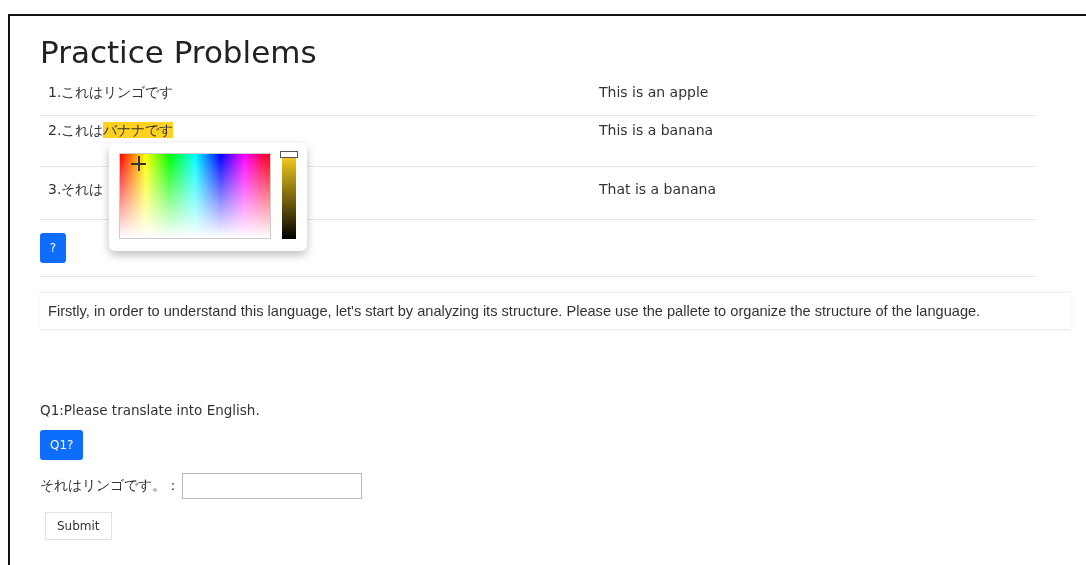  What do you see at coordinates (656, 130) in the screenshot?
I see `translation-text: This is a banana` at bounding box center [656, 130].